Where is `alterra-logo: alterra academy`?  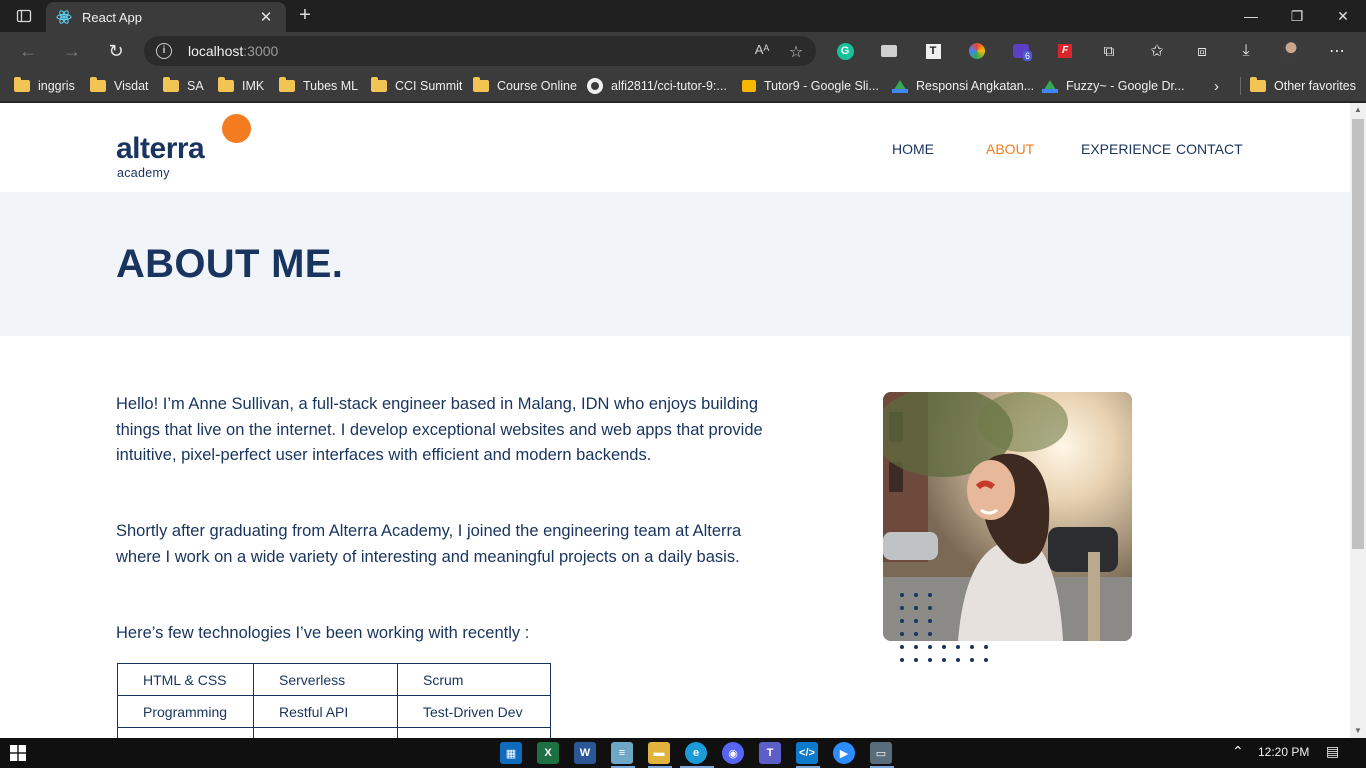
alterra-logo: alterra academy is located at coordinates (186, 149).